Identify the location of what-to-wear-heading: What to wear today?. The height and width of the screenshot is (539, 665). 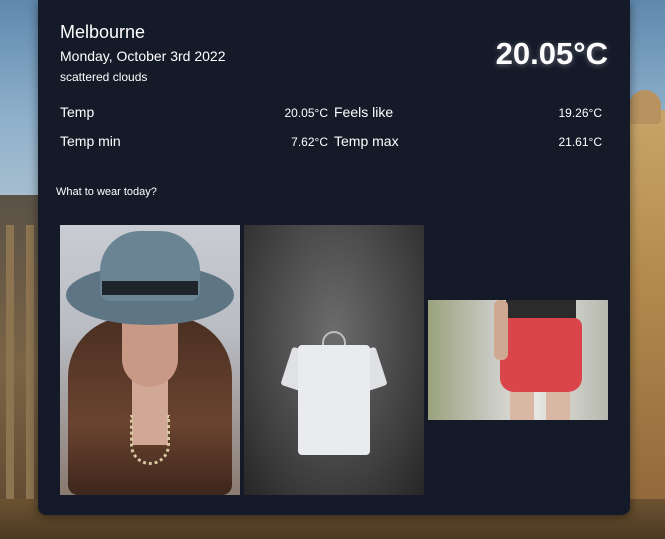
(106, 192).